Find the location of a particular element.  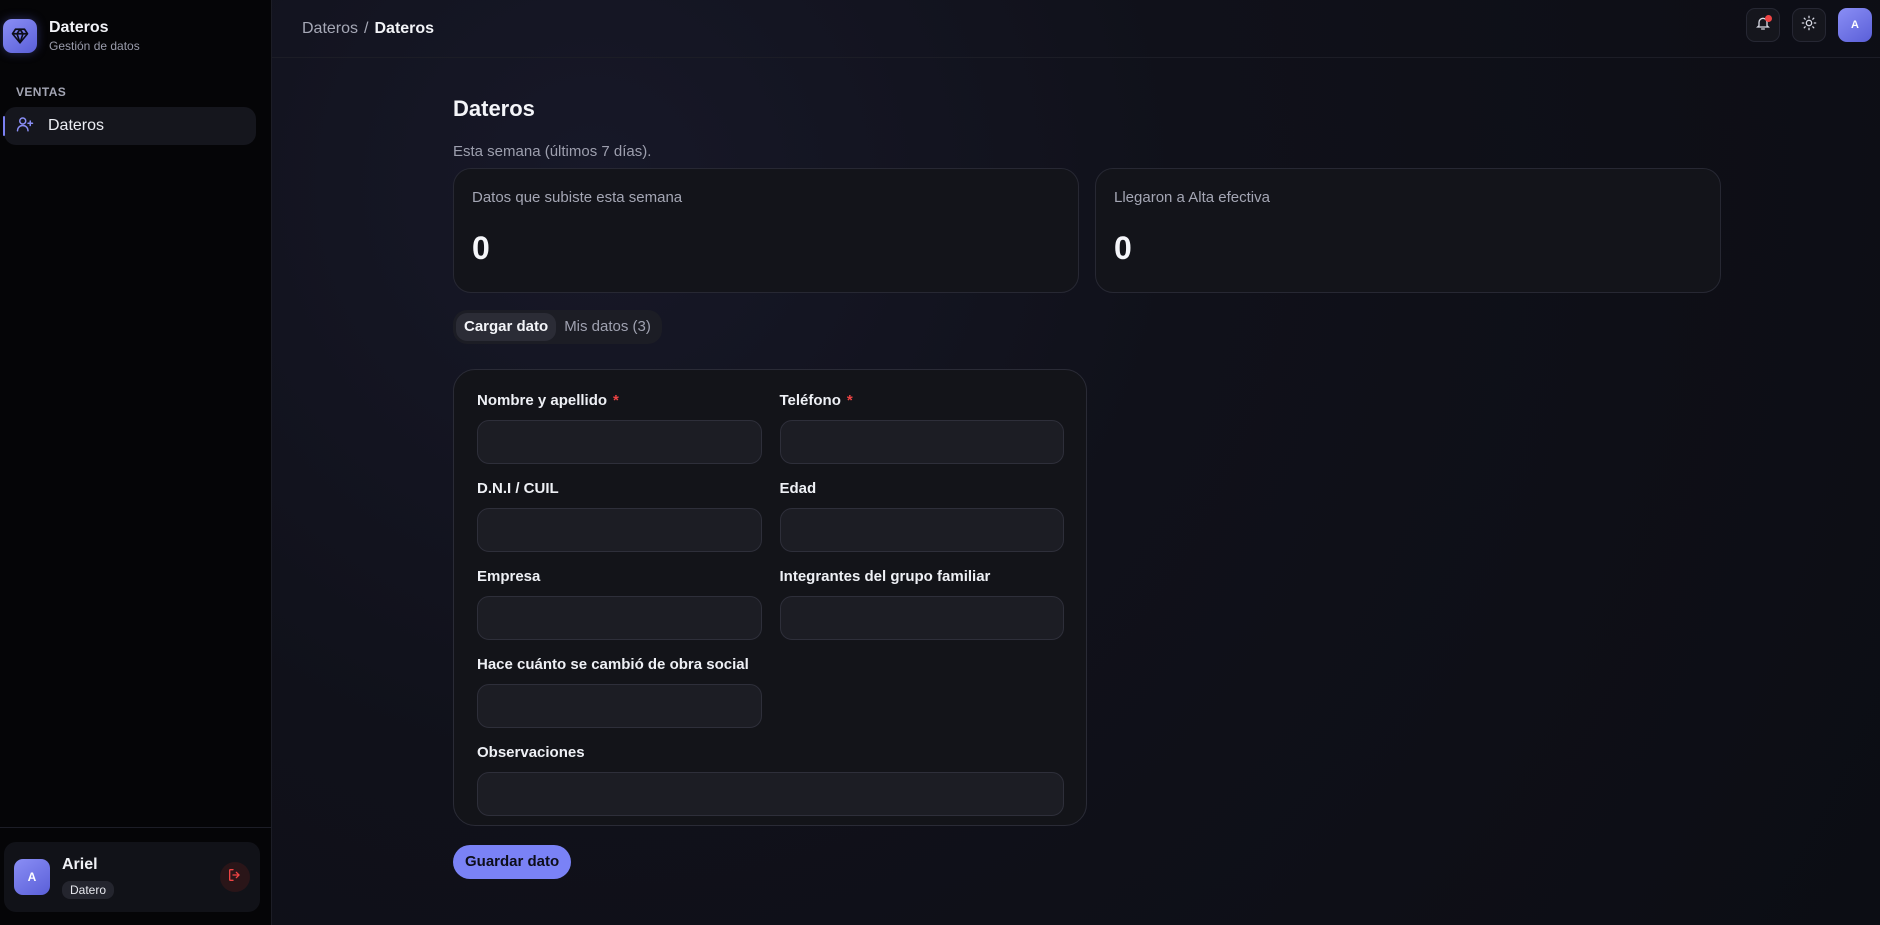

integrantes-input is located at coordinates (921, 618).